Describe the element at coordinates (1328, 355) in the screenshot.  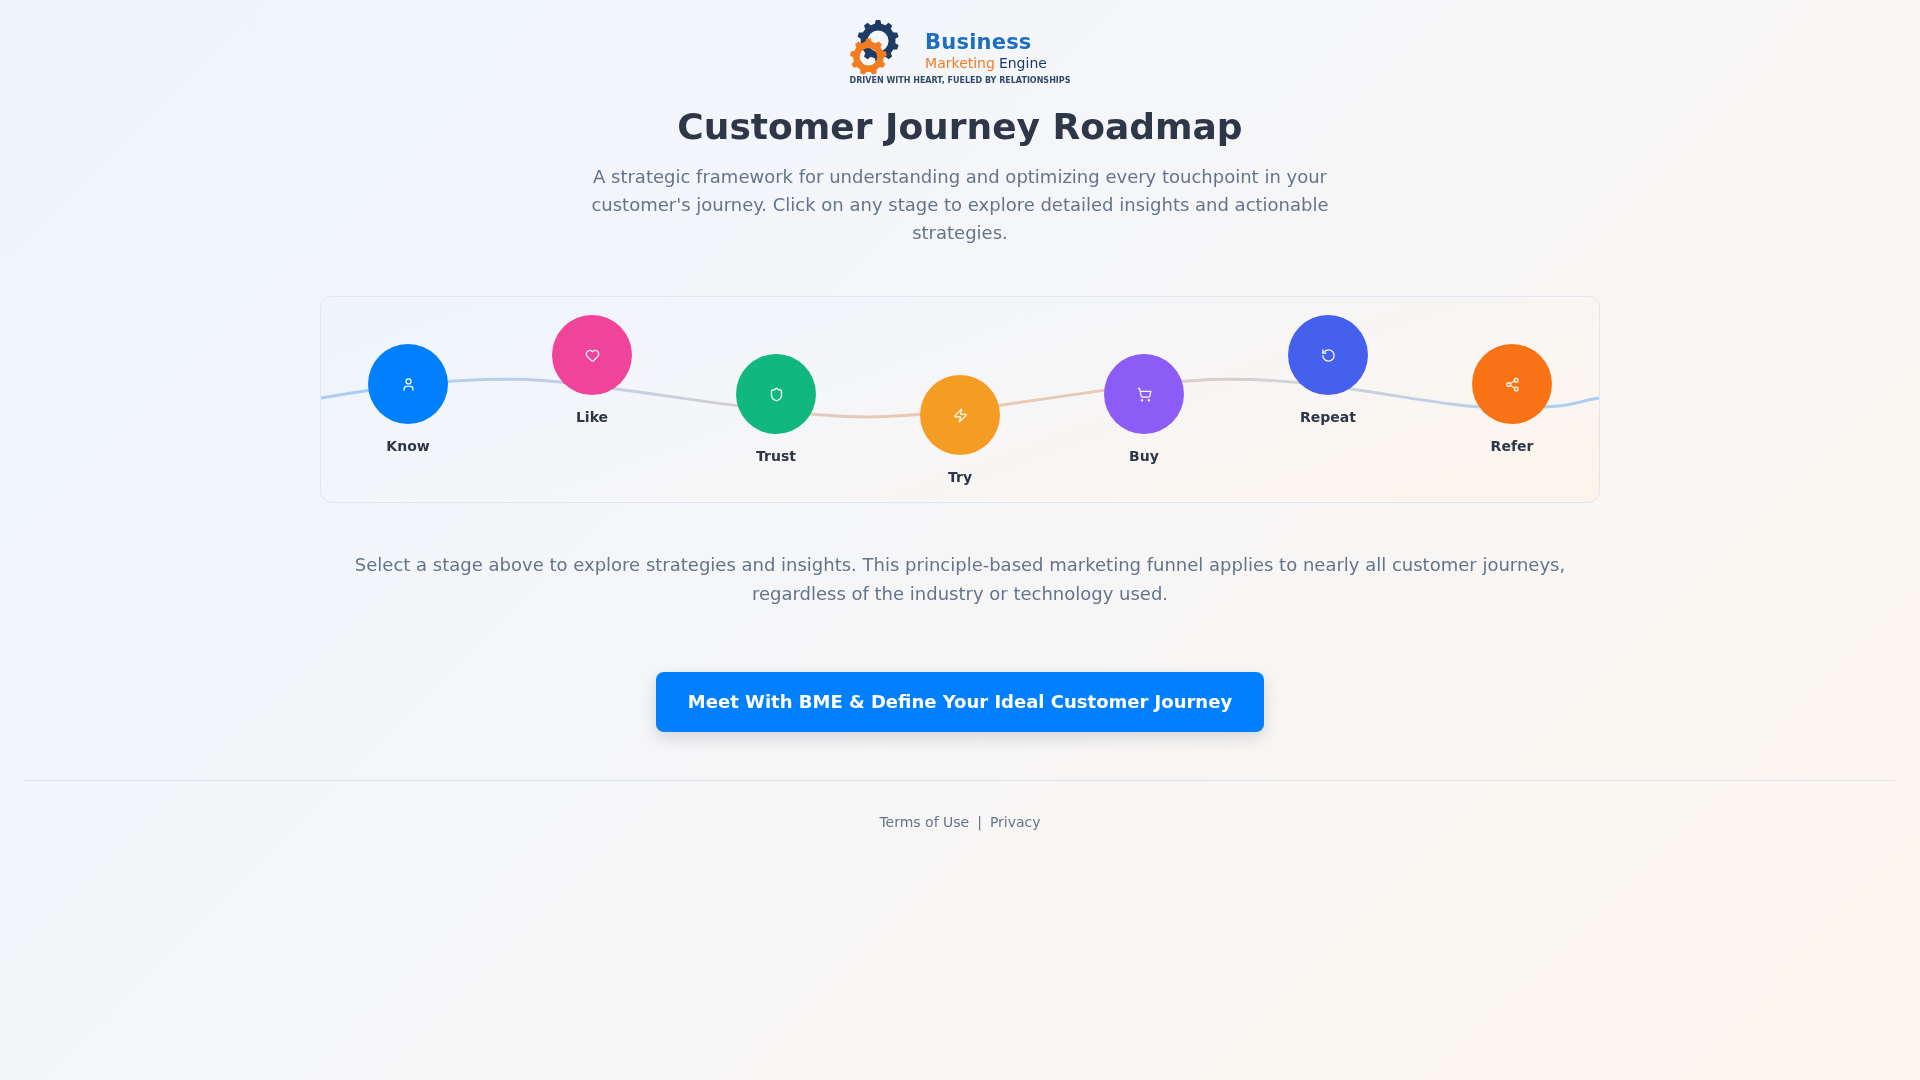
I see `circular-arrow-icon` at that location.